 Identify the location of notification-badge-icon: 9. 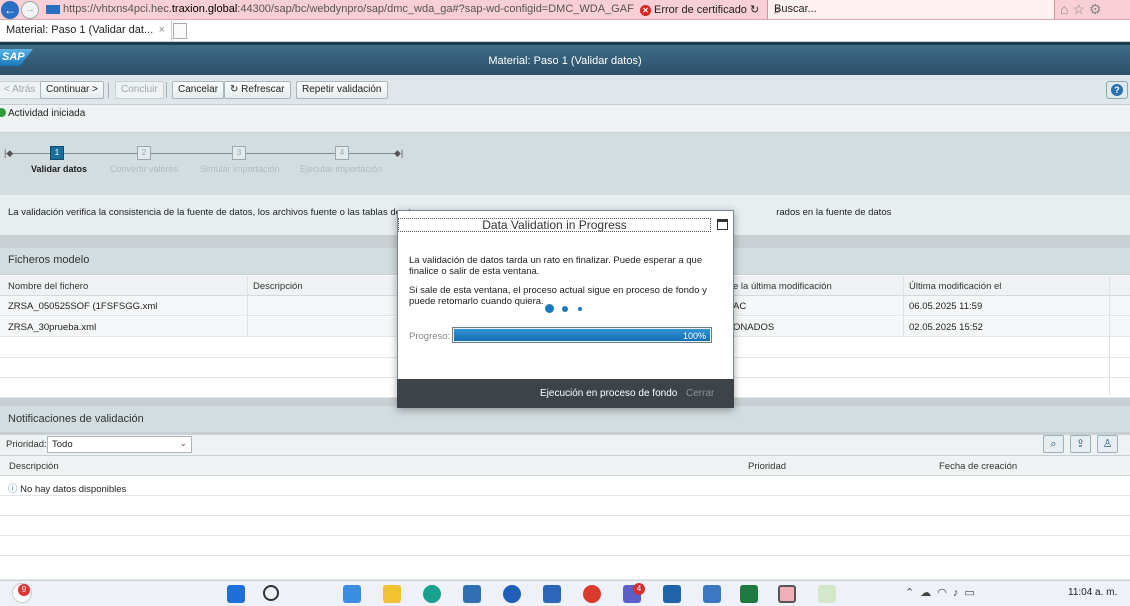
(22, 593).